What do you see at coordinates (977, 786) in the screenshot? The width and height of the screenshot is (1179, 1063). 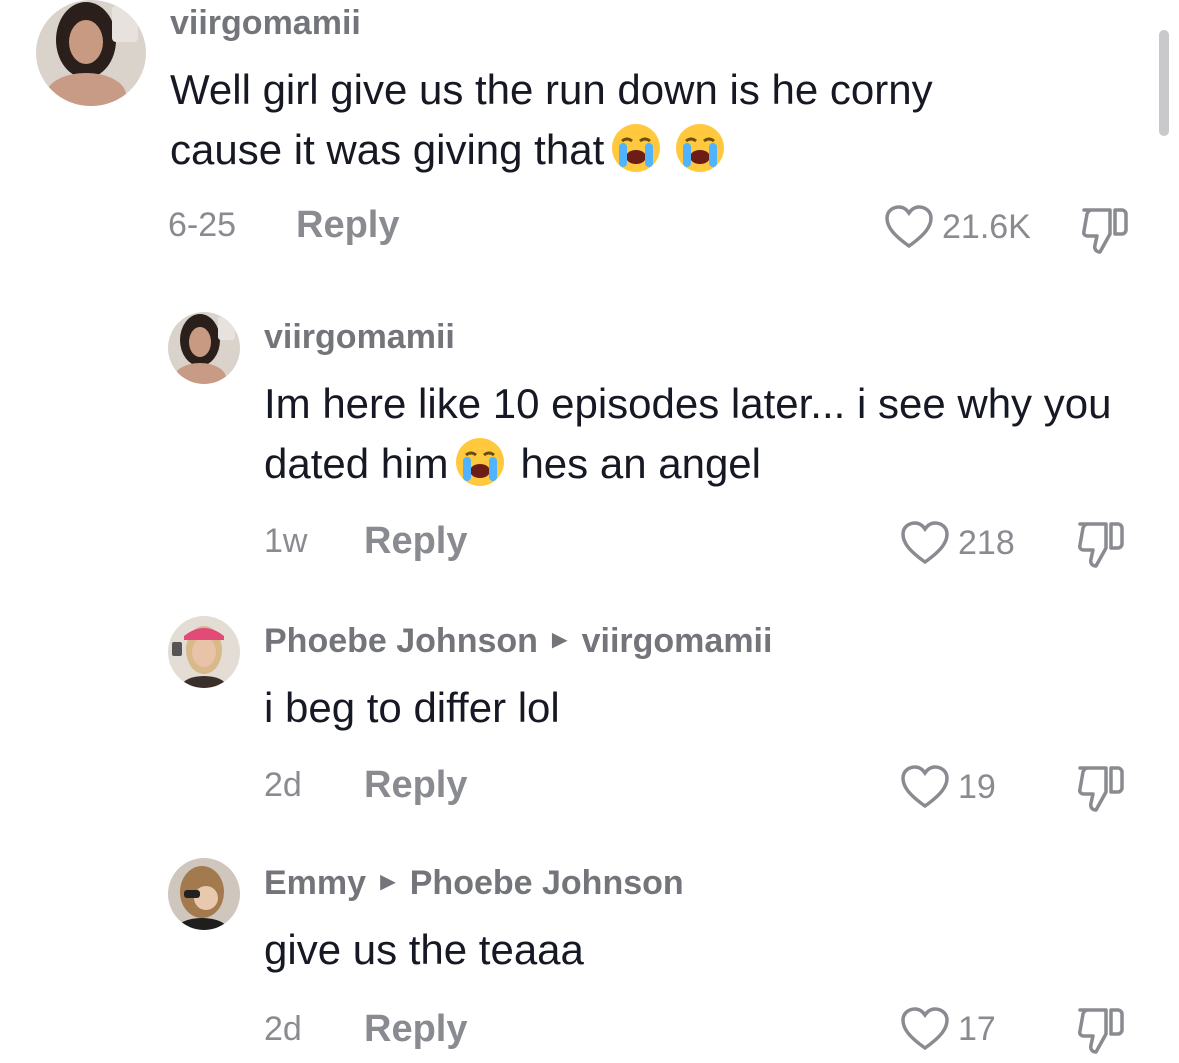 I see `like-count: 19` at bounding box center [977, 786].